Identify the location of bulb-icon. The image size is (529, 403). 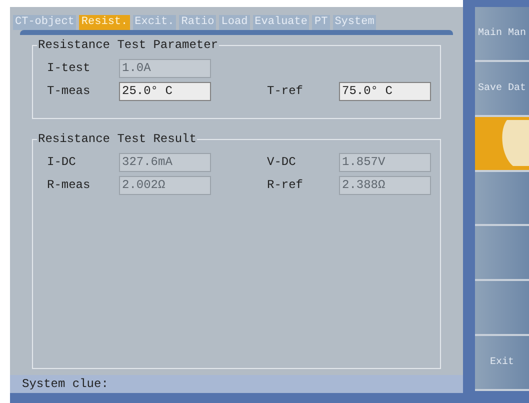
(514, 143).